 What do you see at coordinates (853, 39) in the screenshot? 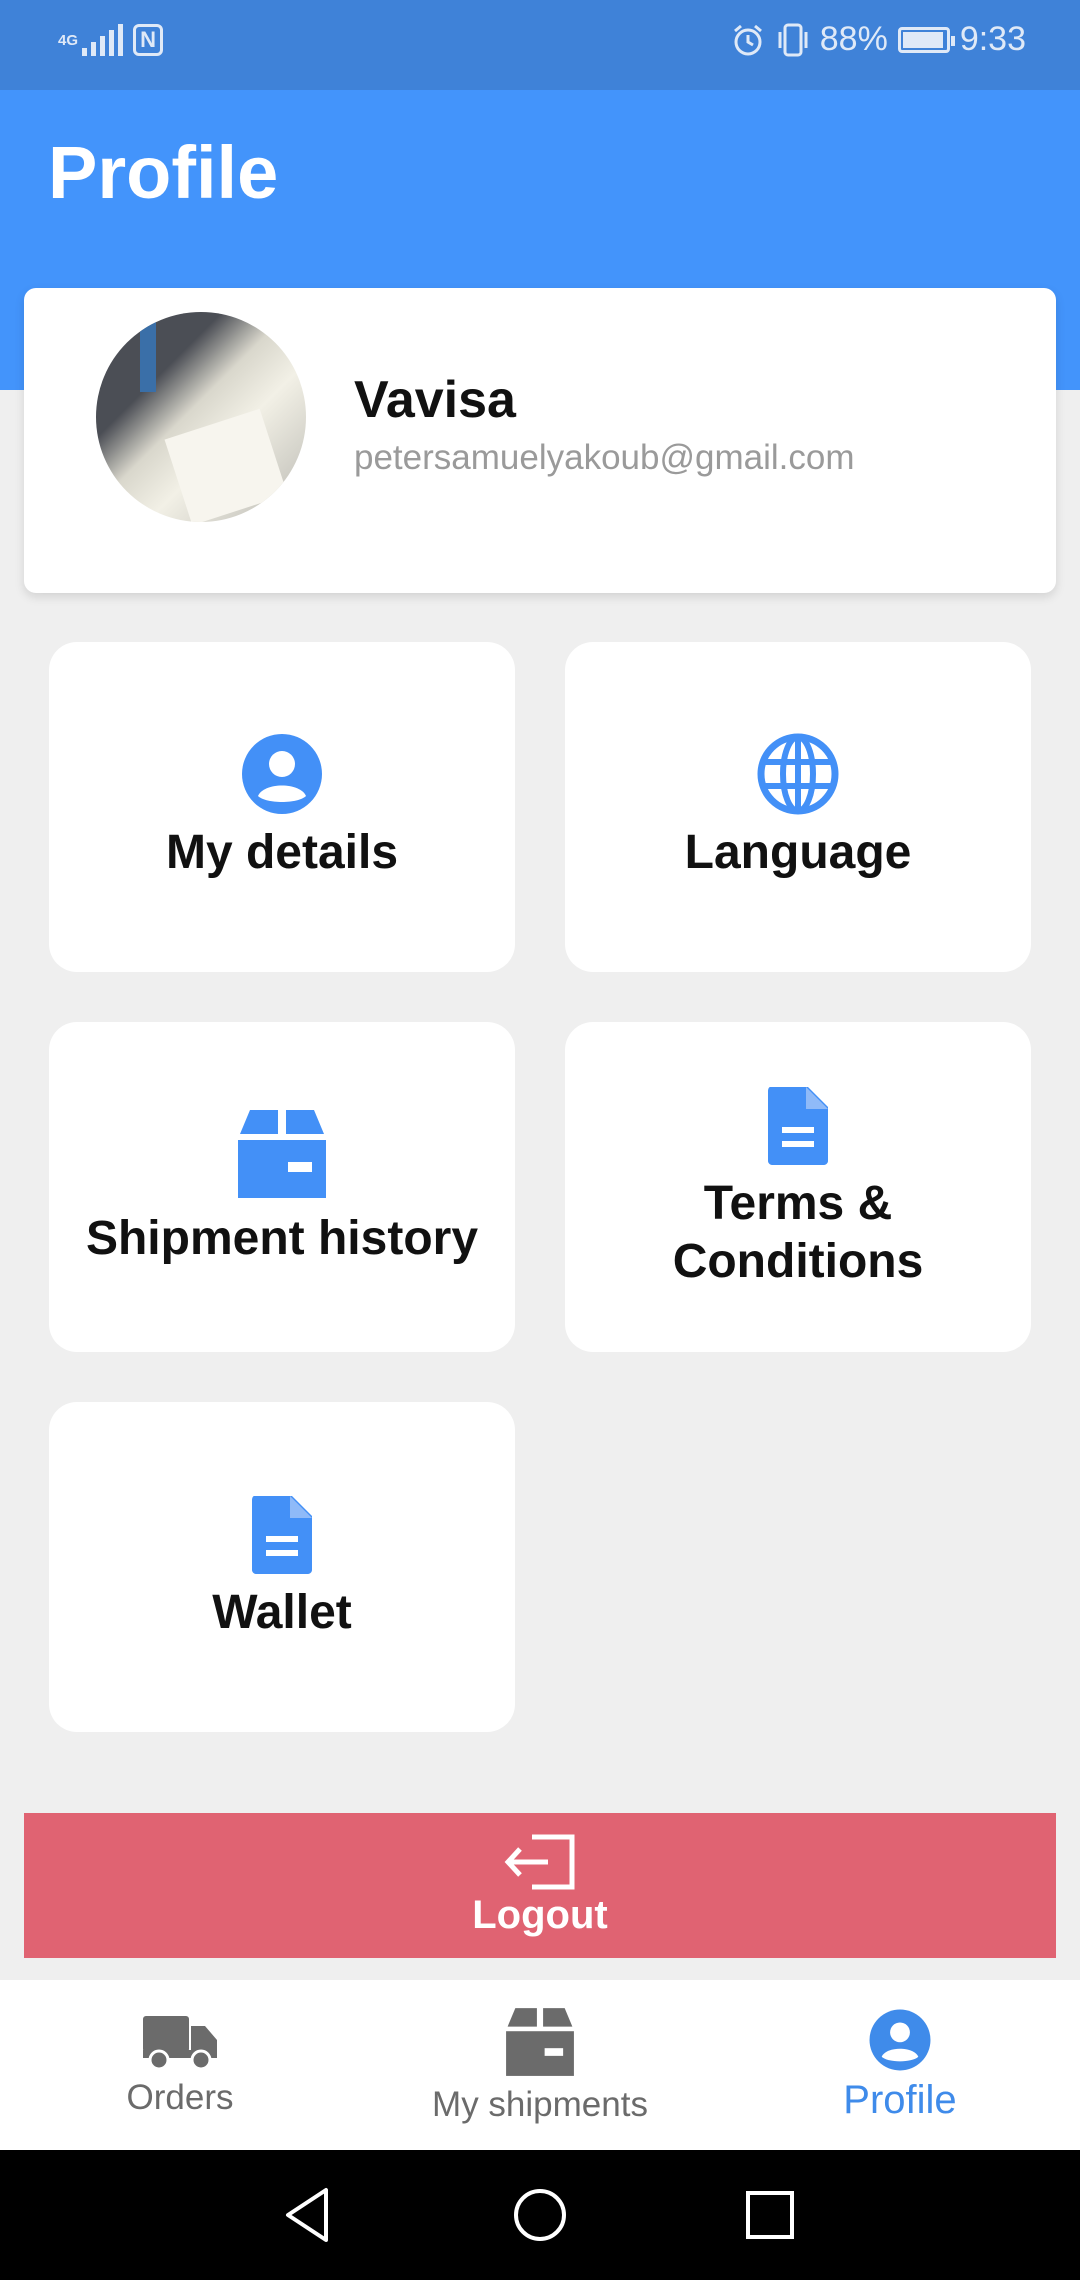
I see `battery-percent: 88%` at bounding box center [853, 39].